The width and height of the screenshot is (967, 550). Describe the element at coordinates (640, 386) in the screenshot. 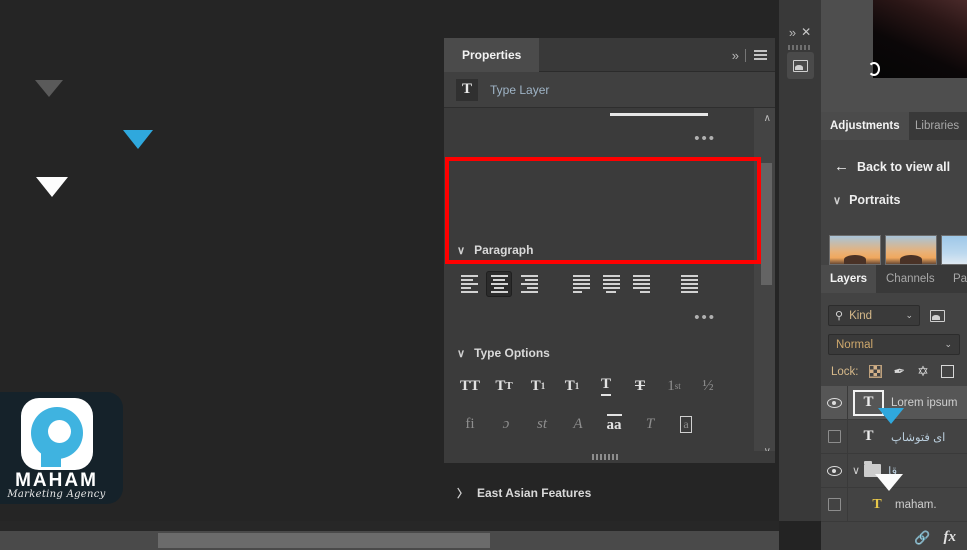

I see `strikethrough-button: T` at that location.